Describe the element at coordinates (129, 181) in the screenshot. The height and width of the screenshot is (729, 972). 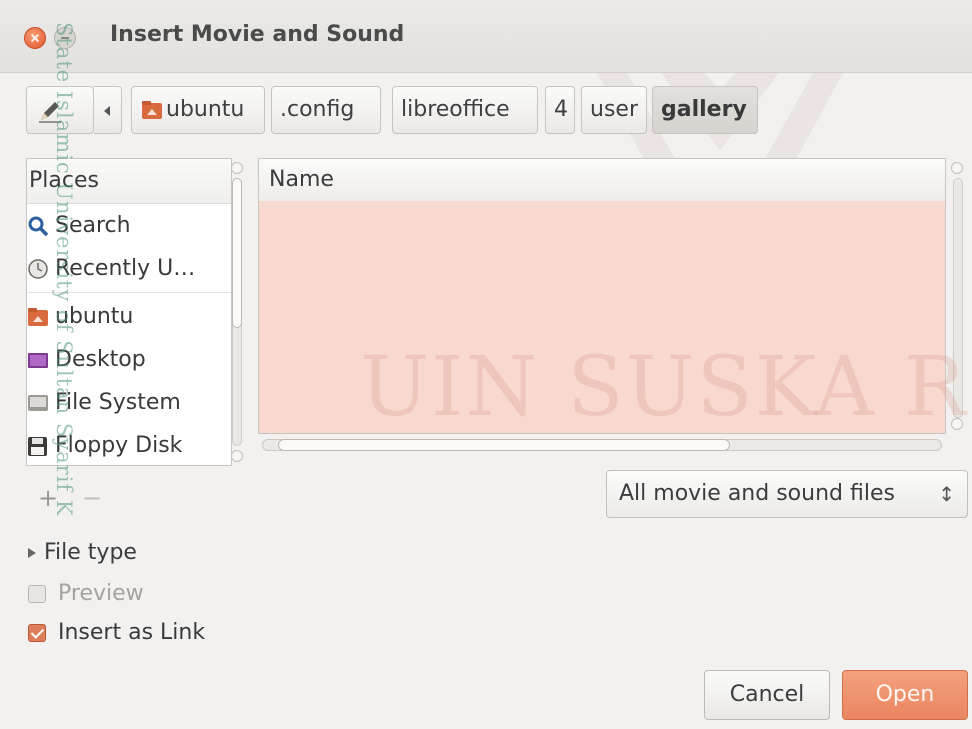
I see `places-header: Places` at that location.